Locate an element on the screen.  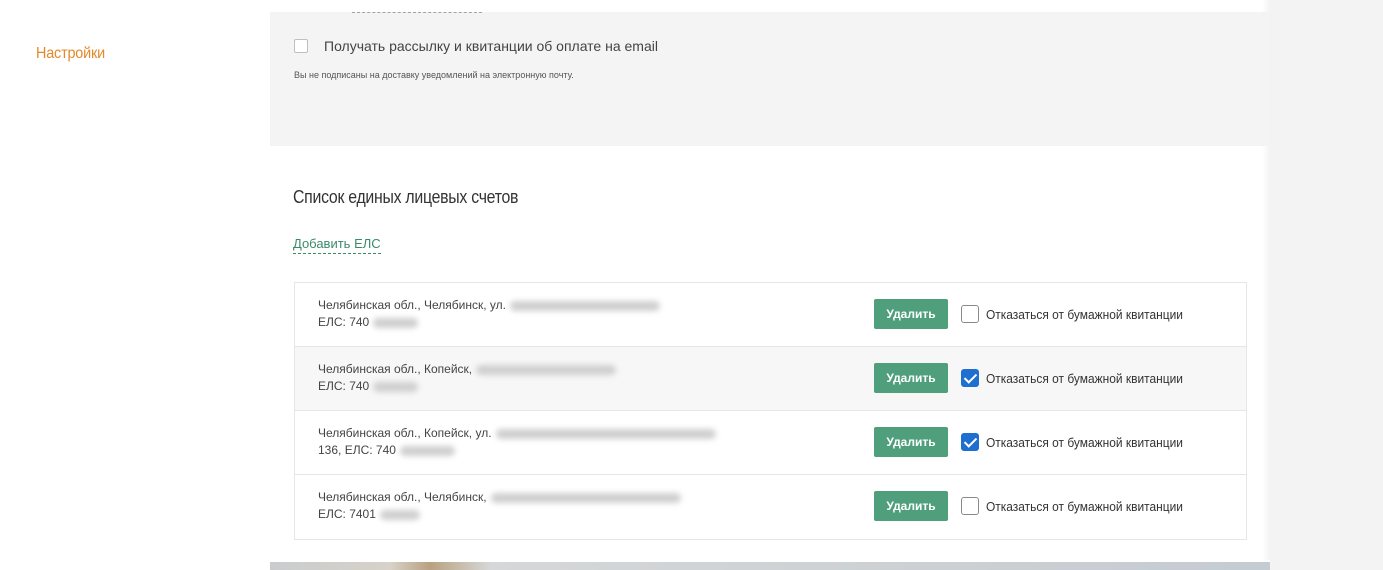
account-address: Челябинская обл., Челябинск, ЕЛС: 7401 is located at coordinates (558, 506).